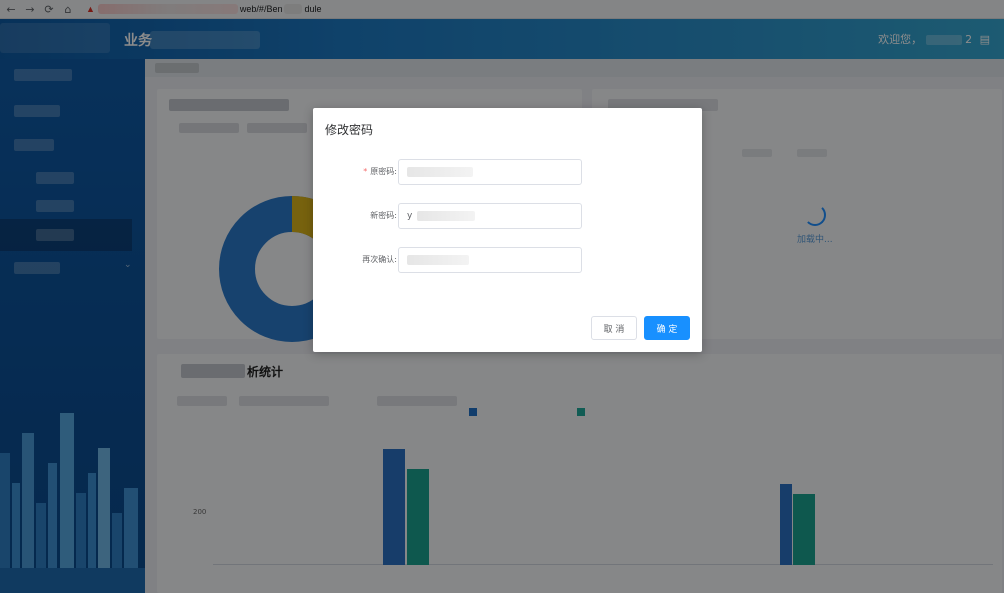 This screenshot has width=1004, height=593. Describe the element at coordinates (667, 328) in the screenshot. I see `confirm-button: 确 定` at that location.